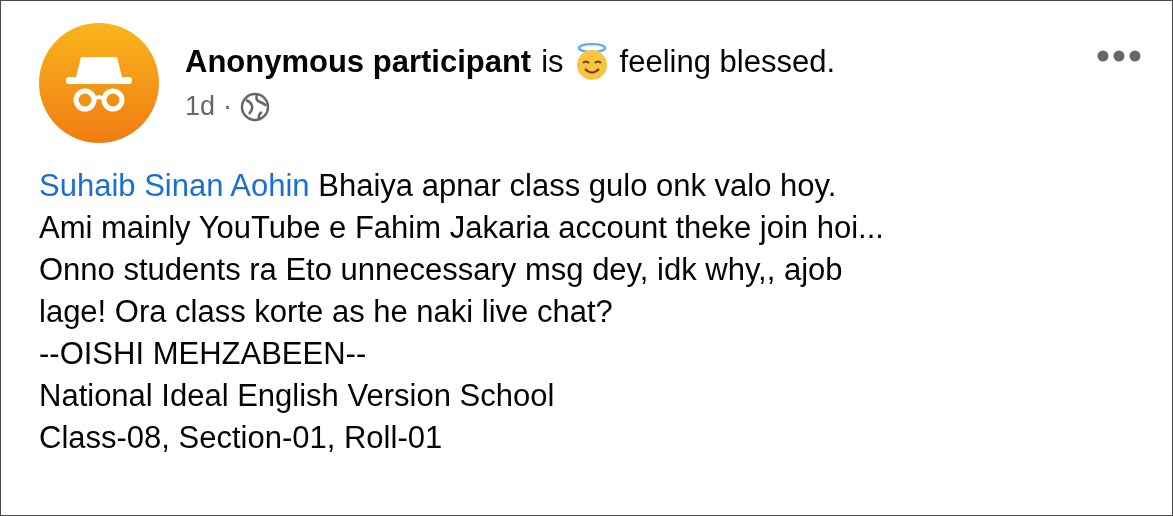  I want to click on mention-link: Suhaib Sinan Aohin, so click(174, 185).